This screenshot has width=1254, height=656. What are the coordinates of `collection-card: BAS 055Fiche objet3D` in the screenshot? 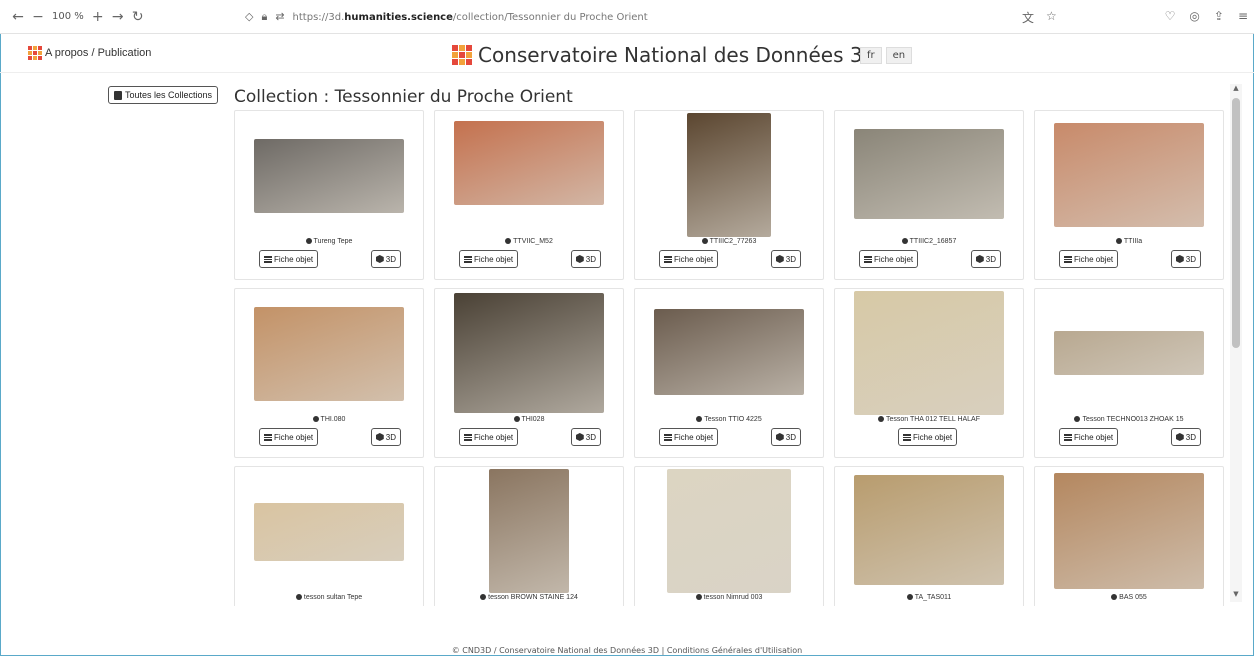 It's located at (1129, 536).